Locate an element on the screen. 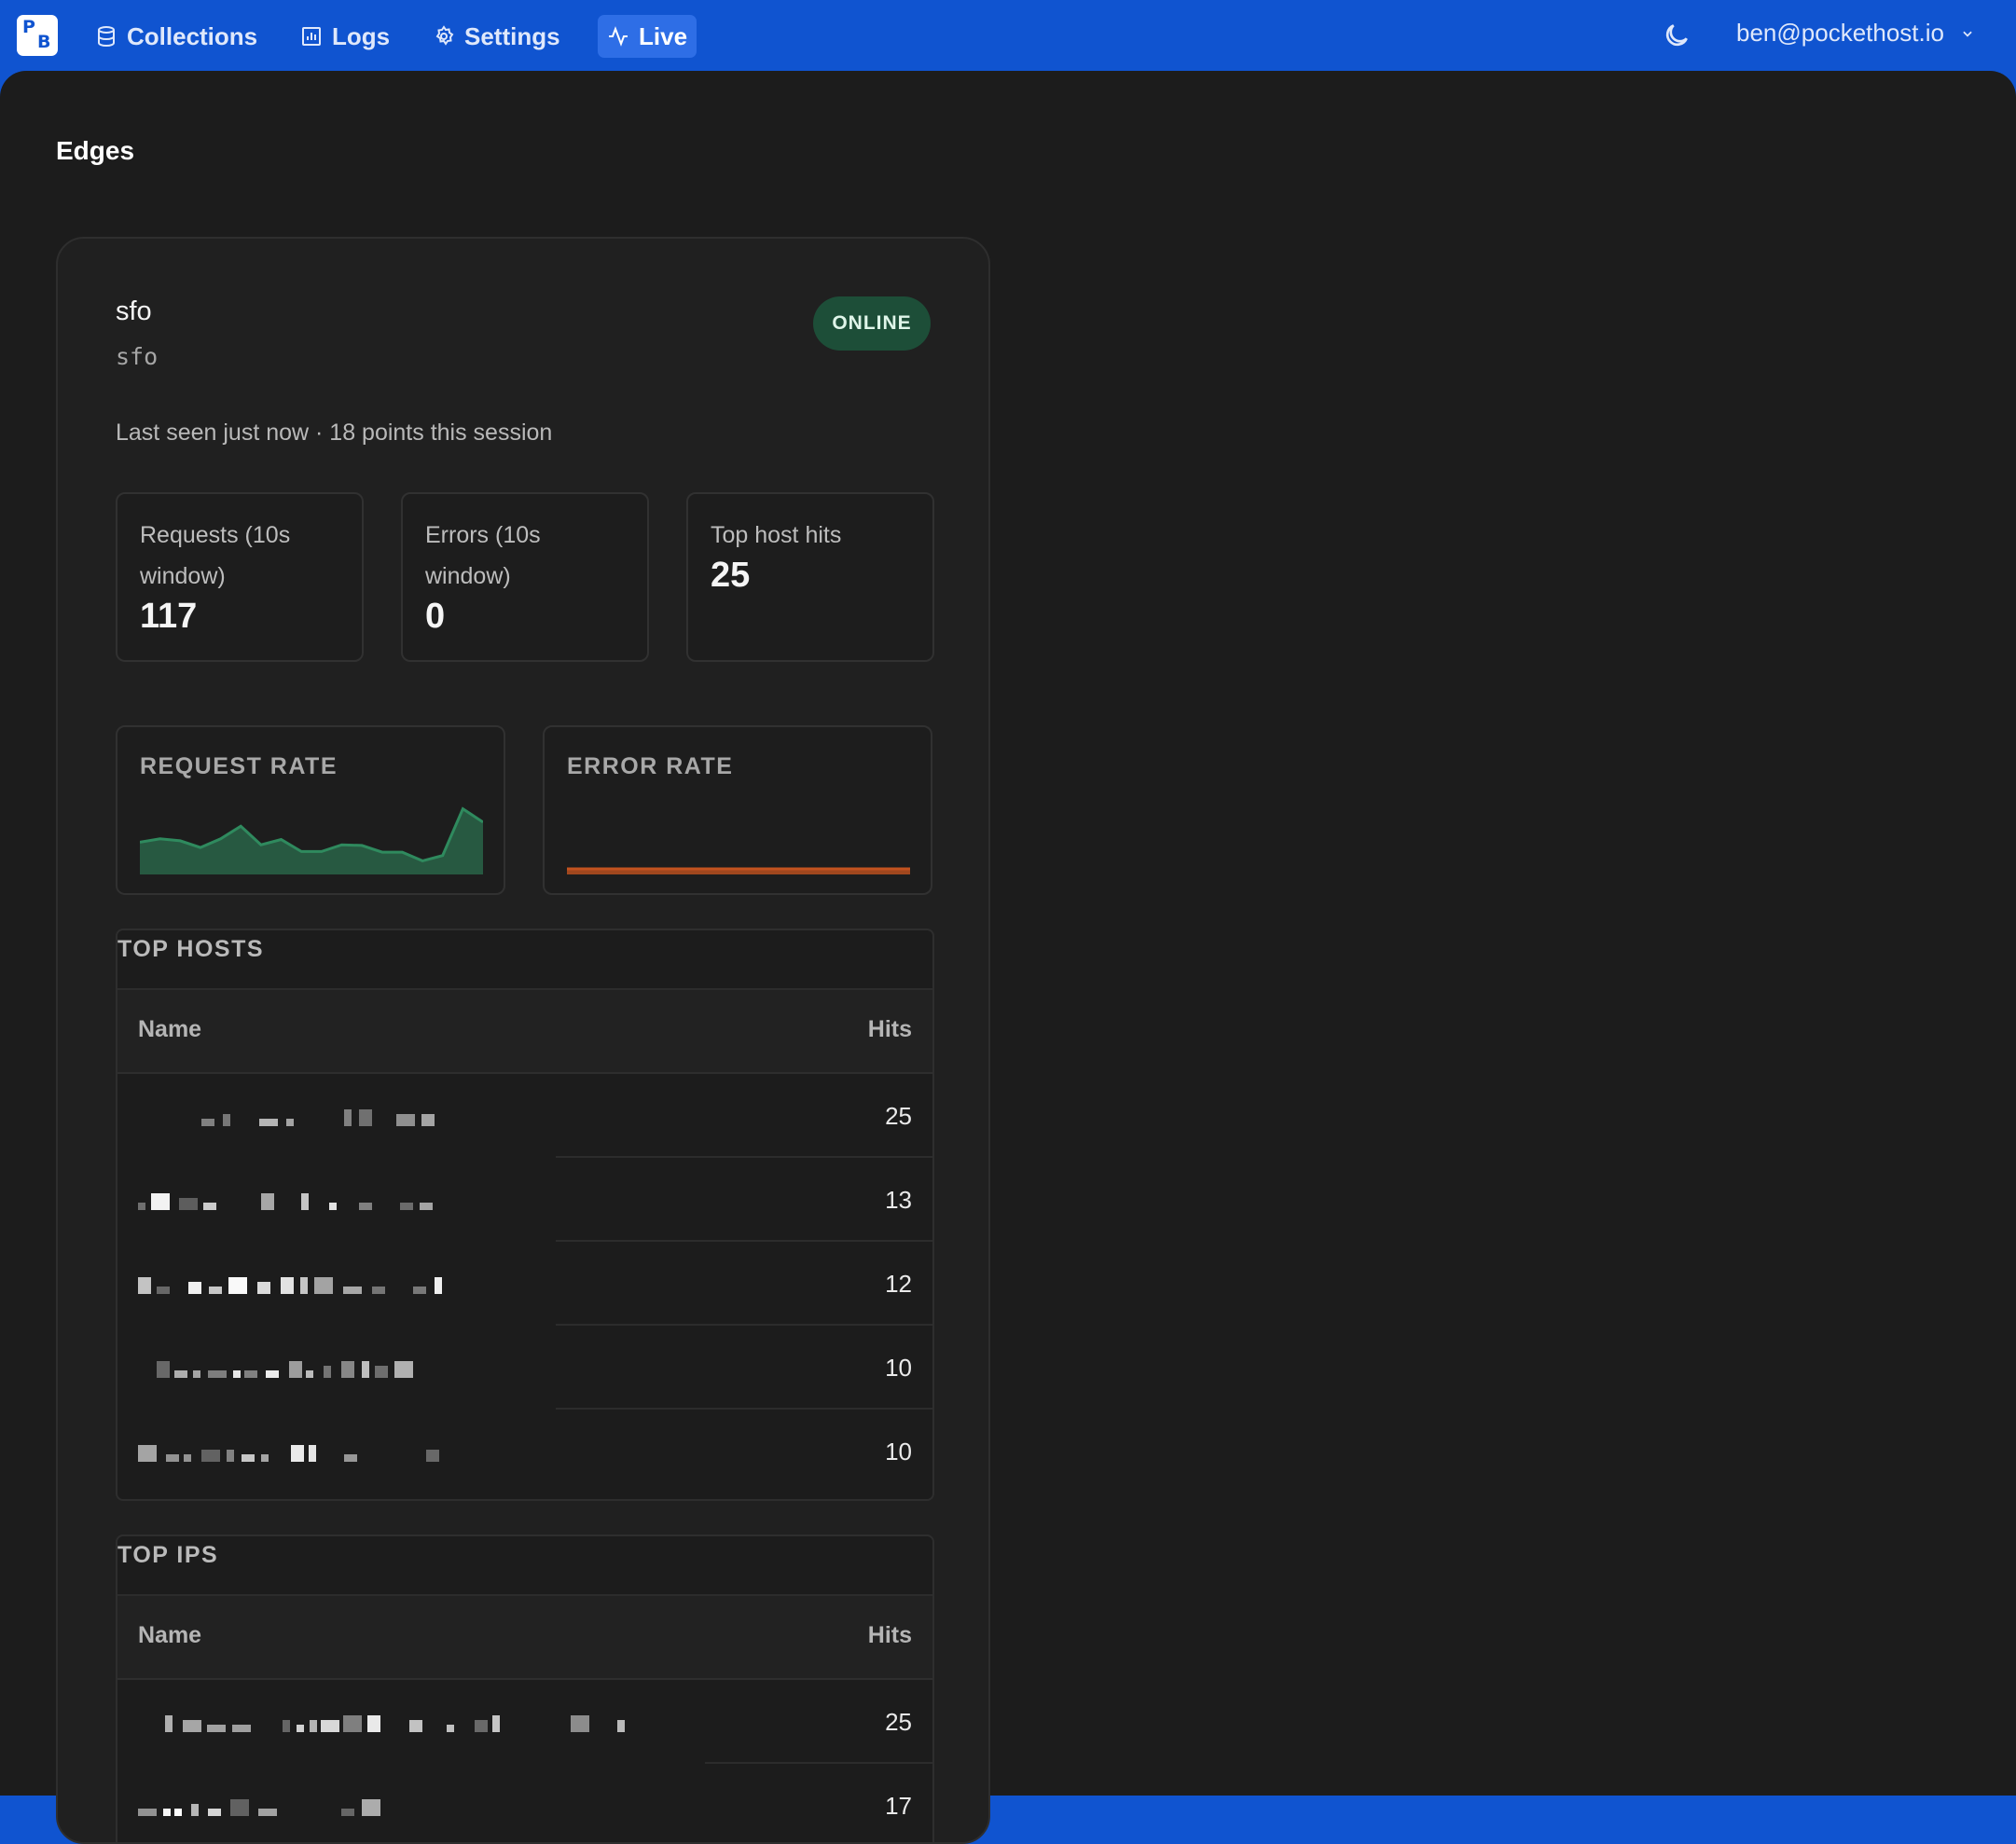 The image size is (2016, 1844). moon-icon is located at coordinates (1677, 35).